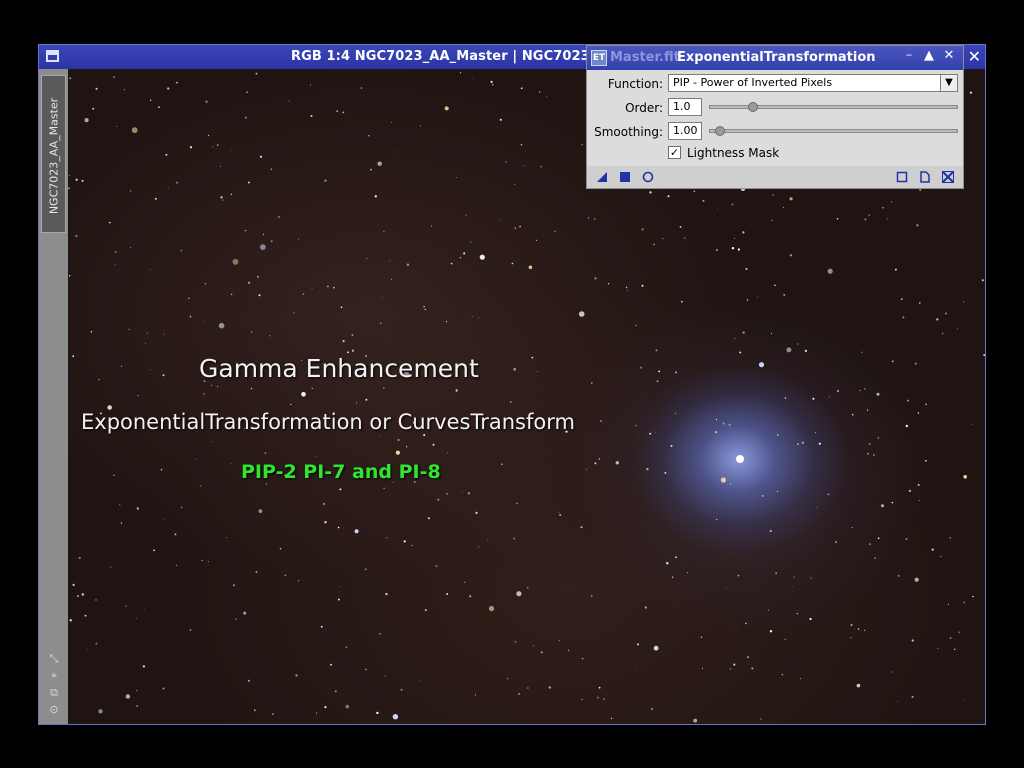 This screenshot has width=1024, height=768. I want to click on smoothing-label: Smoothing:, so click(628, 132).